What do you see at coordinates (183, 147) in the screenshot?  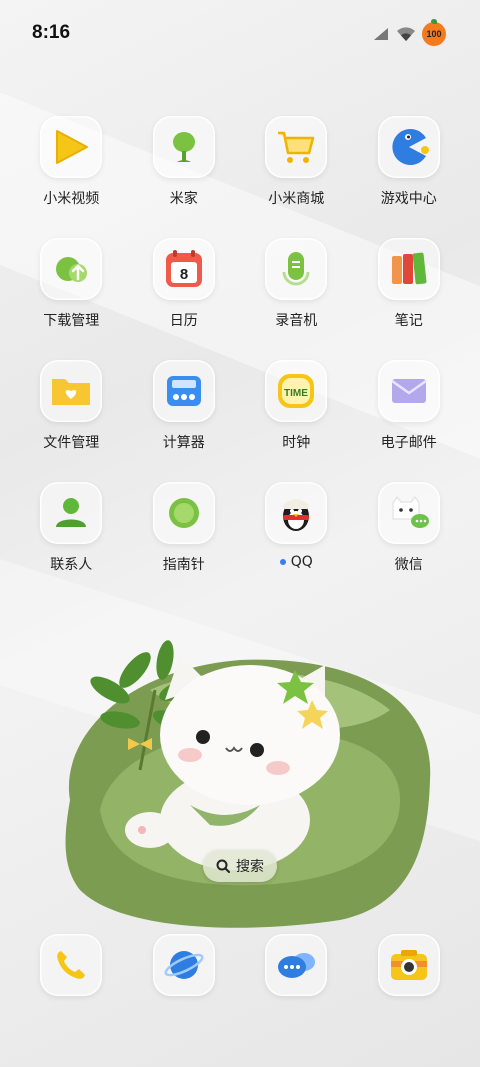 I see `lamp-icon` at bounding box center [183, 147].